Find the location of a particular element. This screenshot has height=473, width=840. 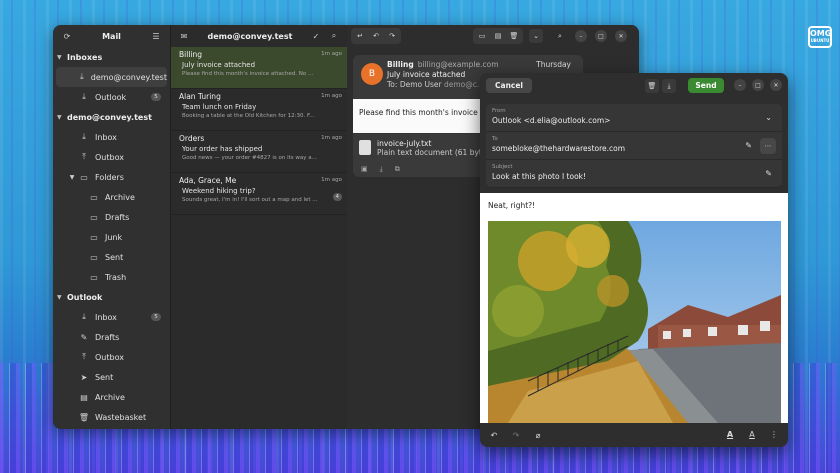

sidebar-item-inbox: ⤓ Inbox is located at coordinates (111, 137).